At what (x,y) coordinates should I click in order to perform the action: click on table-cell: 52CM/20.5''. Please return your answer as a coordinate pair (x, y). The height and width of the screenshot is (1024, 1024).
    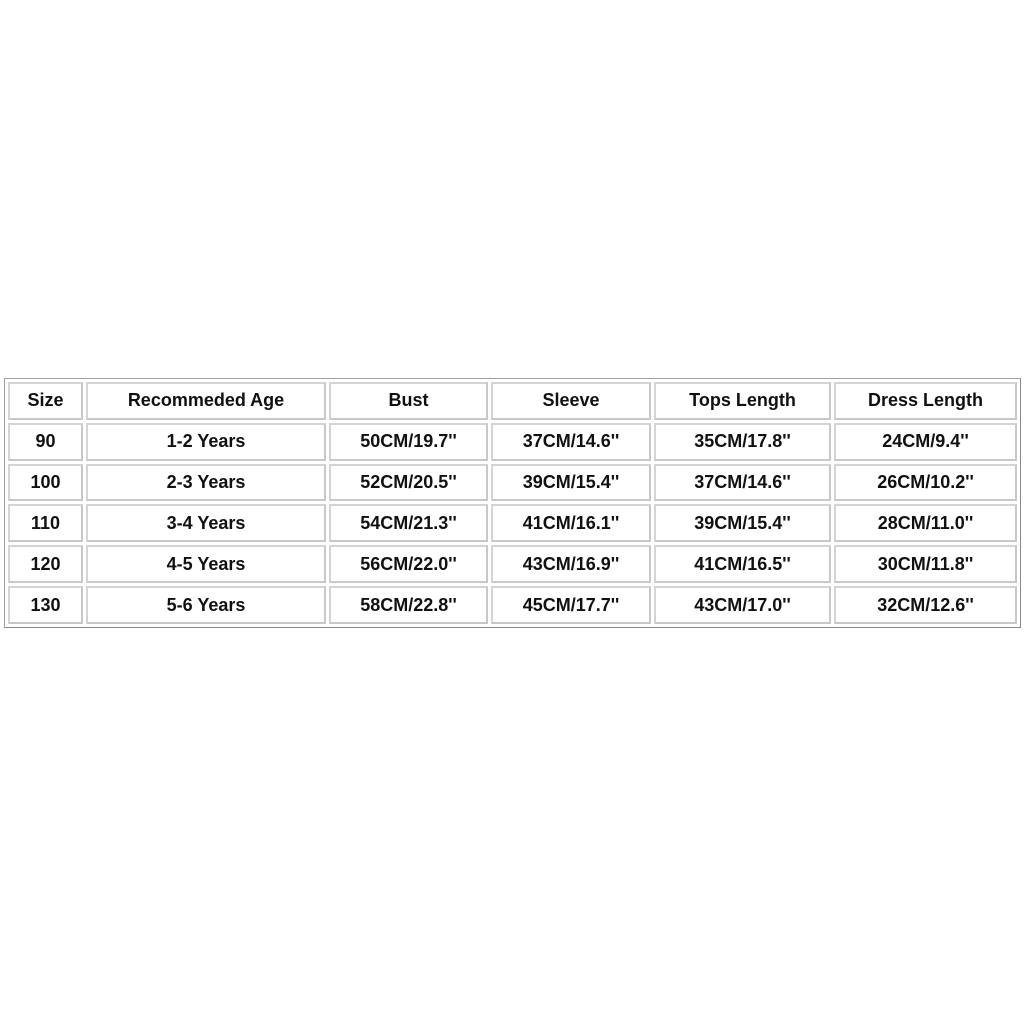
    Looking at the image, I should click on (408, 482).